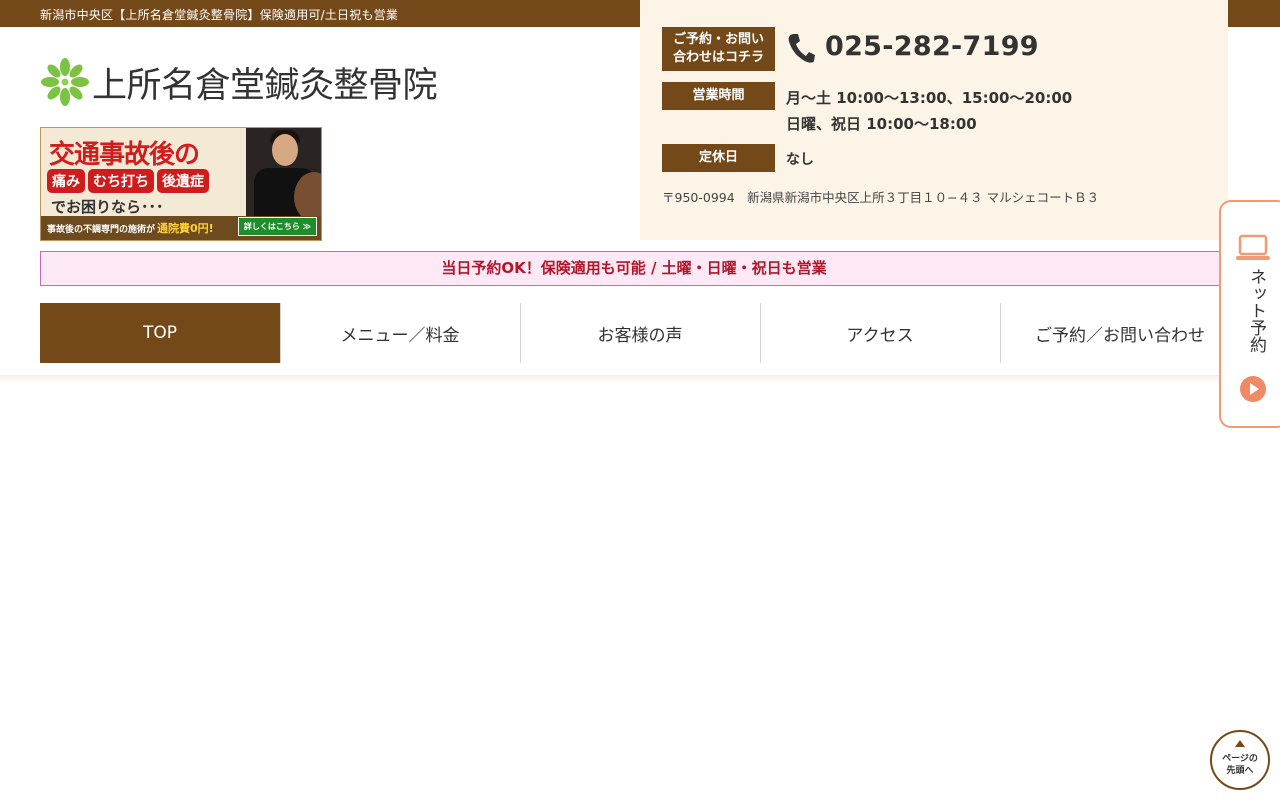  I want to click on announcement-bar: 当日予約OK！保険適用も可能 / 土曜・日曜・祝日も営業, so click(634, 268).